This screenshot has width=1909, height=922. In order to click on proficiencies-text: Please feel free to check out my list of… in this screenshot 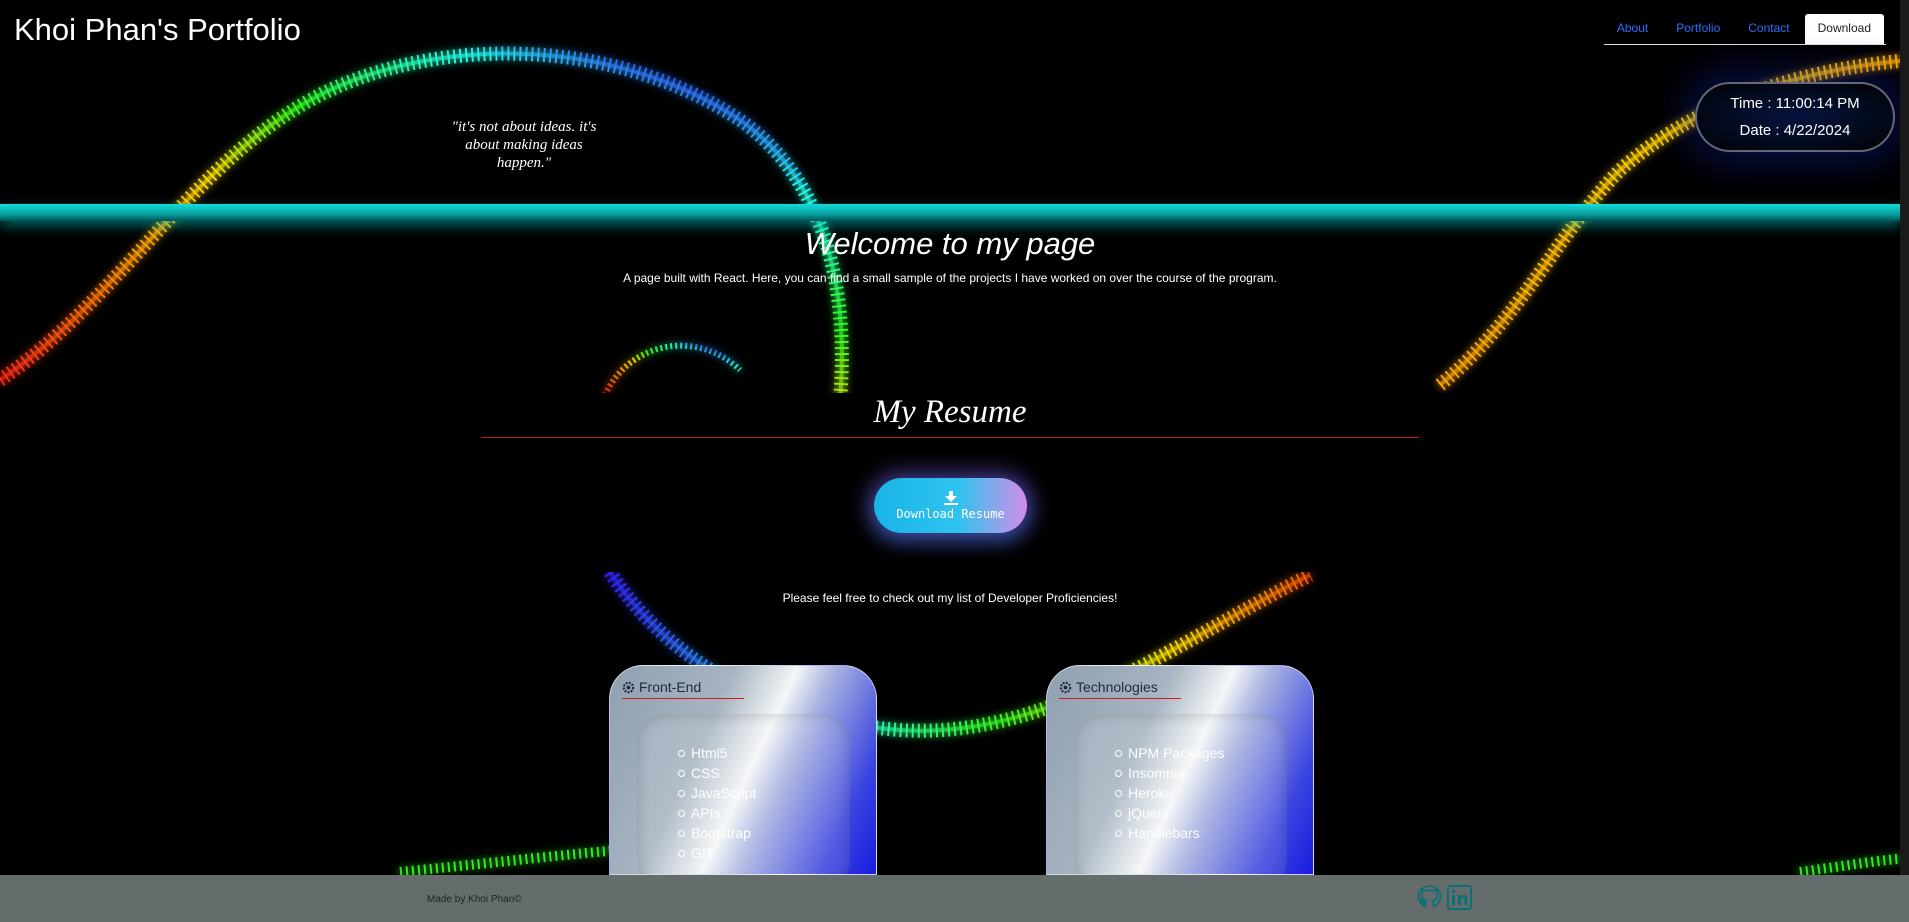, I will do `click(950, 598)`.